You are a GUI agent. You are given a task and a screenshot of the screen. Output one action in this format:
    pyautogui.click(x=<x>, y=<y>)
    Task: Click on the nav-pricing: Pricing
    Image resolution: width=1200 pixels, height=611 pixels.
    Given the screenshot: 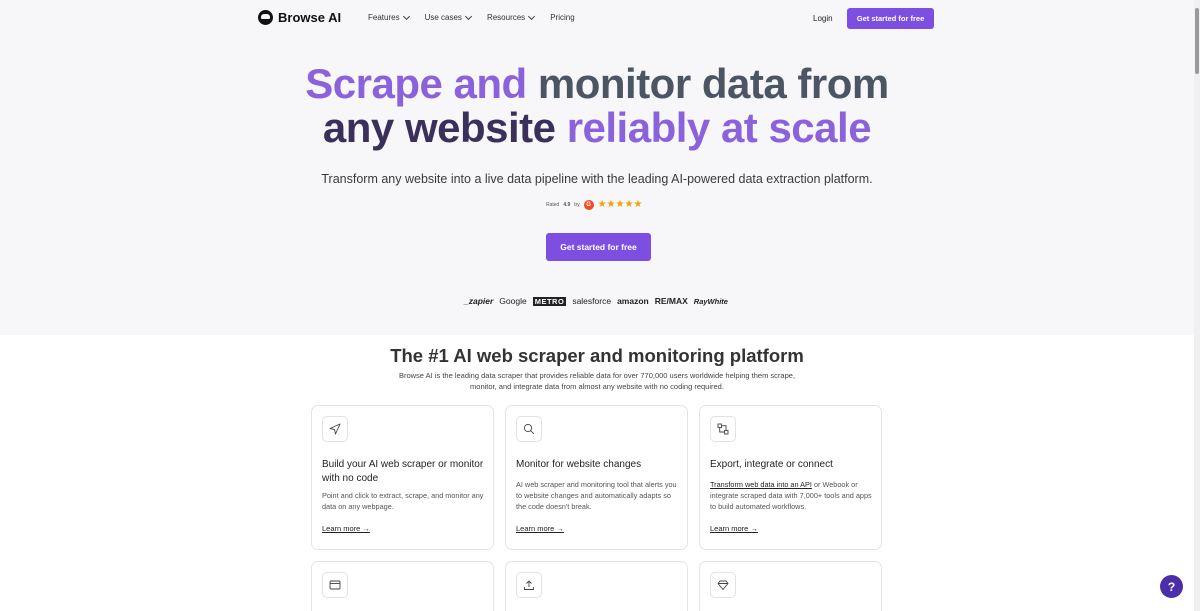 What is the action you would take?
    pyautogui.click(x=562, y=17)
    